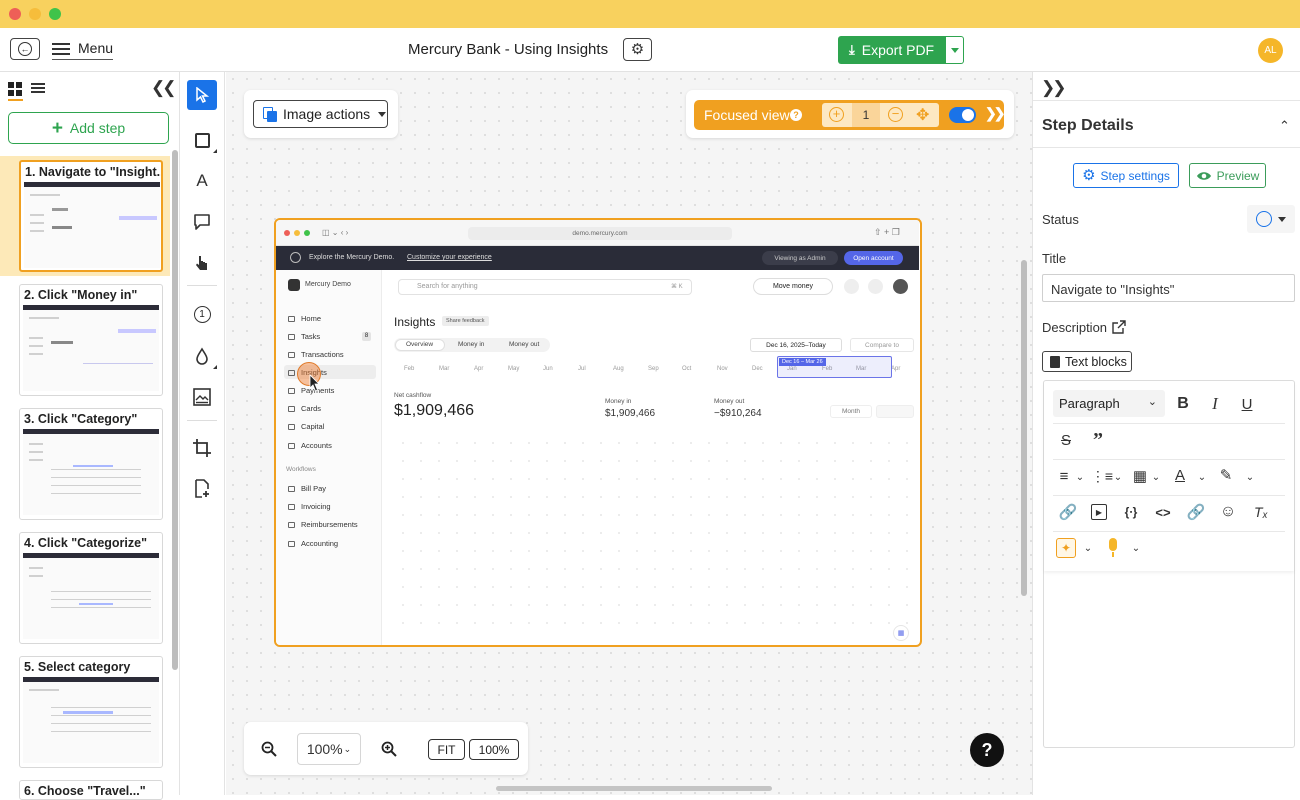 The width and height of the screenshot is (1300, 800). What do you see at coordinates (793, 286) in the screenshot?
I see `move-money-button: Move money` at bounding box center [793, 286].